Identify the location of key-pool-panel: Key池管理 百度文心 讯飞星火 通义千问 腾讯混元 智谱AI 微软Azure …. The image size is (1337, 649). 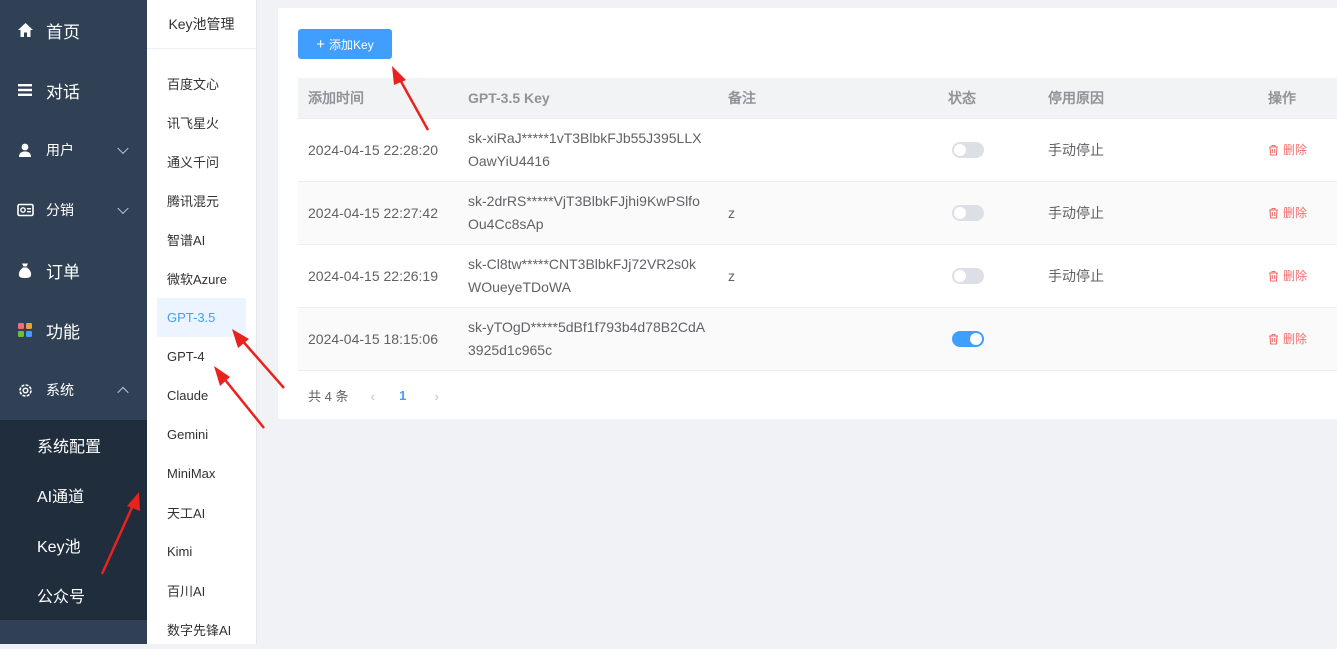
(202, 322).